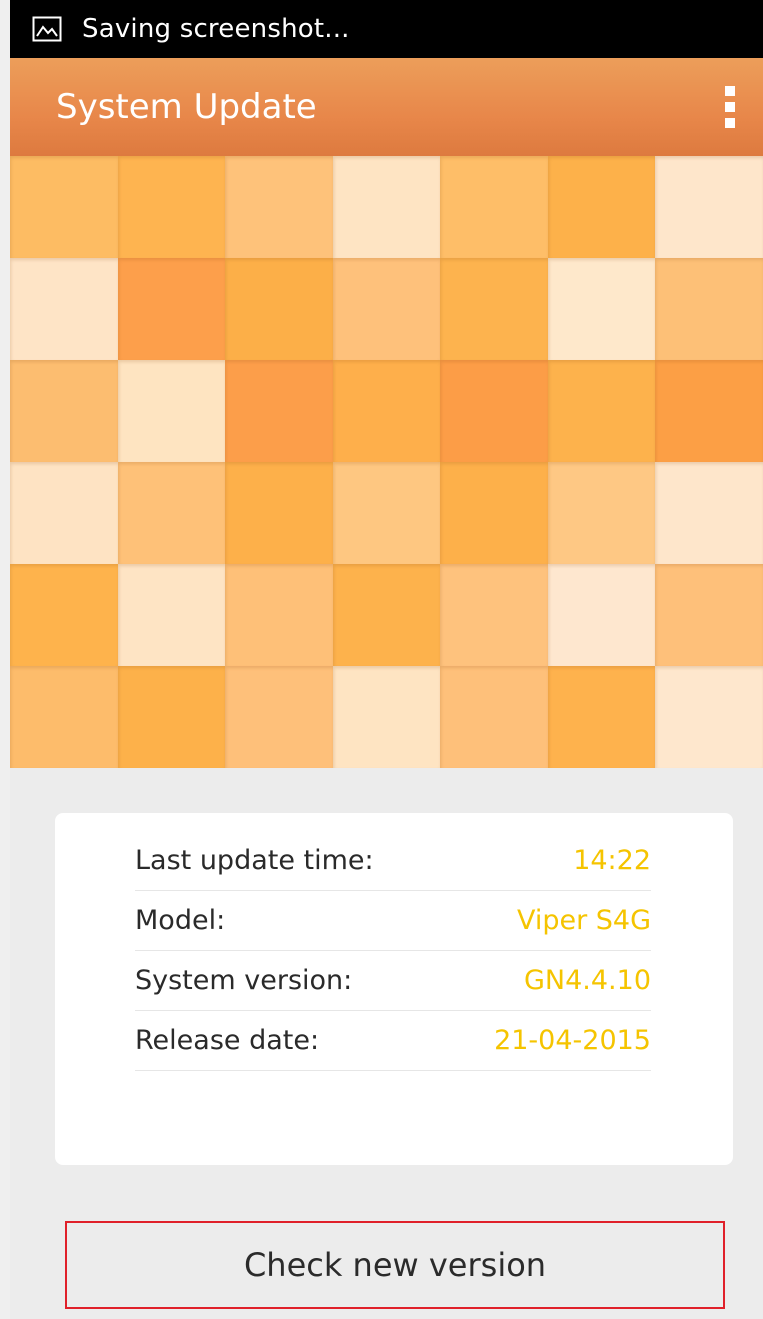 The width and height of the screenshot is (763, 1319). I want to click on info-row-release-date: Release date: 21-04-2015, so click(393, 1040).